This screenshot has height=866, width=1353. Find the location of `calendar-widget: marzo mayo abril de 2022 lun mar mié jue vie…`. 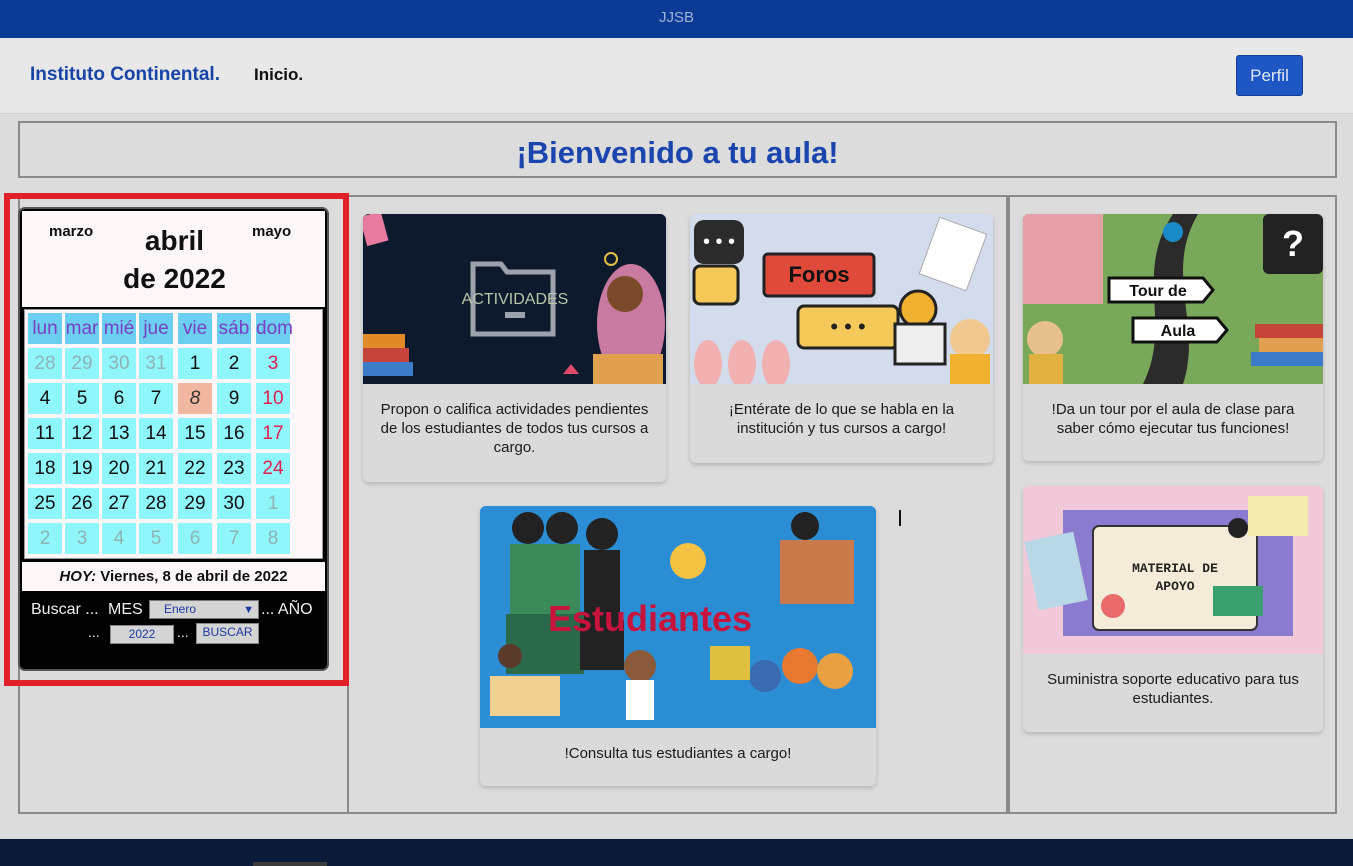

calendar-widget: marzo mayo abril de 2022 lun mar mié jue vie… is located at coordinates (173, 439).